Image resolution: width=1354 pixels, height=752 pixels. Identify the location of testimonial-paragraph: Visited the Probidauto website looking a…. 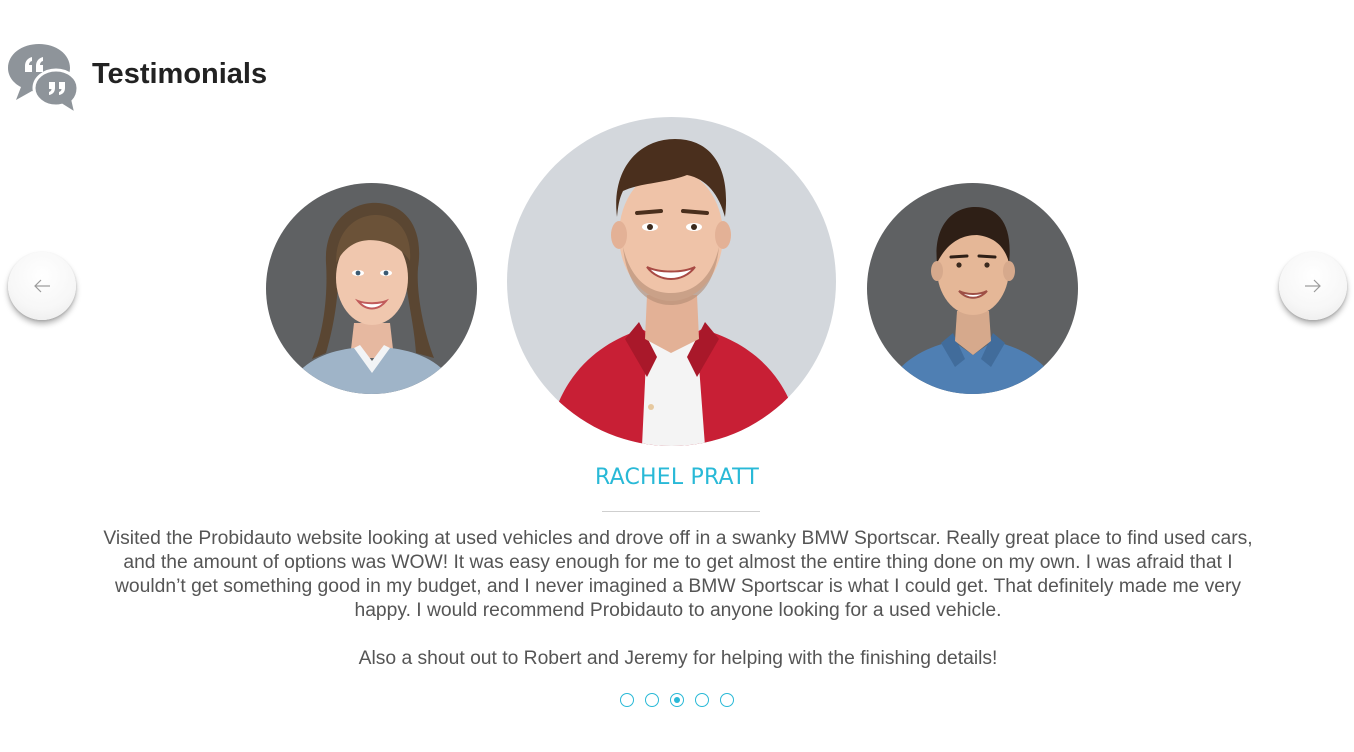
(678, 574).